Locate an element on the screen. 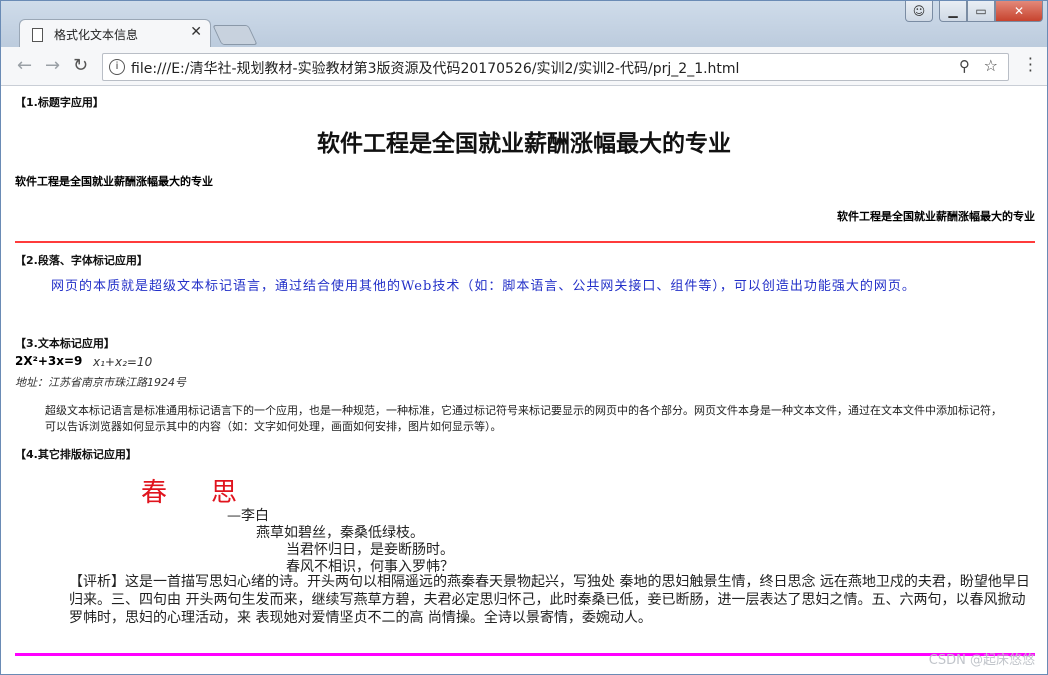 The image size is (1048, 675). heading-small-left: 软件工程是全国就业薪酬涨幅最大的专业 is located at coordinates (114, 181).